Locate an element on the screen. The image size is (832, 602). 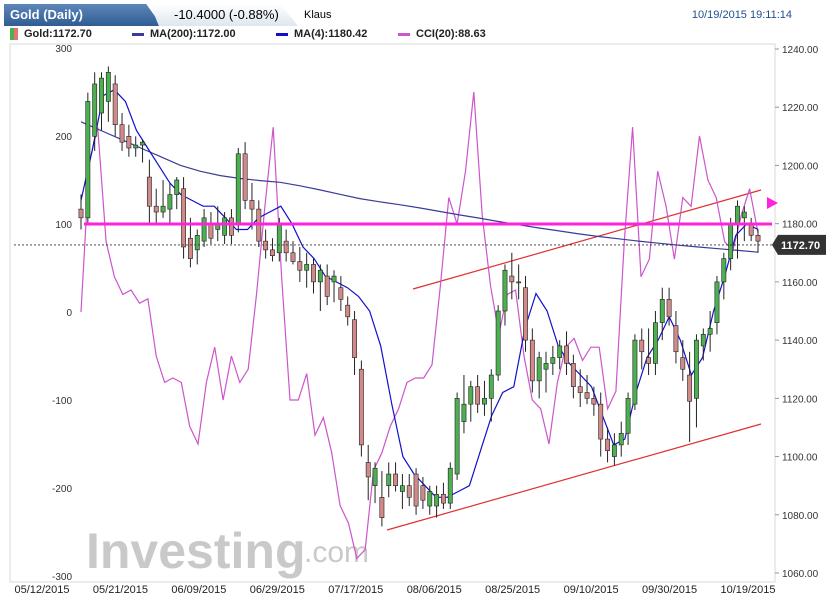
date-tick-label: 10/19/2015 is located at coordinates (747, 590).